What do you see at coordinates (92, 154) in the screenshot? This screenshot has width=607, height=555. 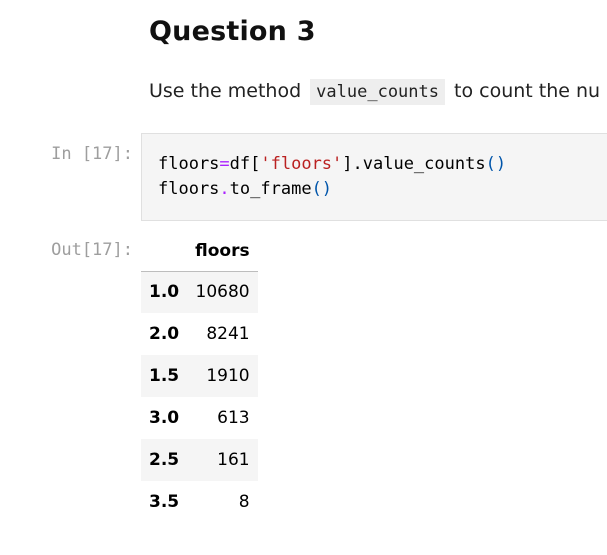 I see `input-prompt: In [17]:` at bounding box center [92, 154].